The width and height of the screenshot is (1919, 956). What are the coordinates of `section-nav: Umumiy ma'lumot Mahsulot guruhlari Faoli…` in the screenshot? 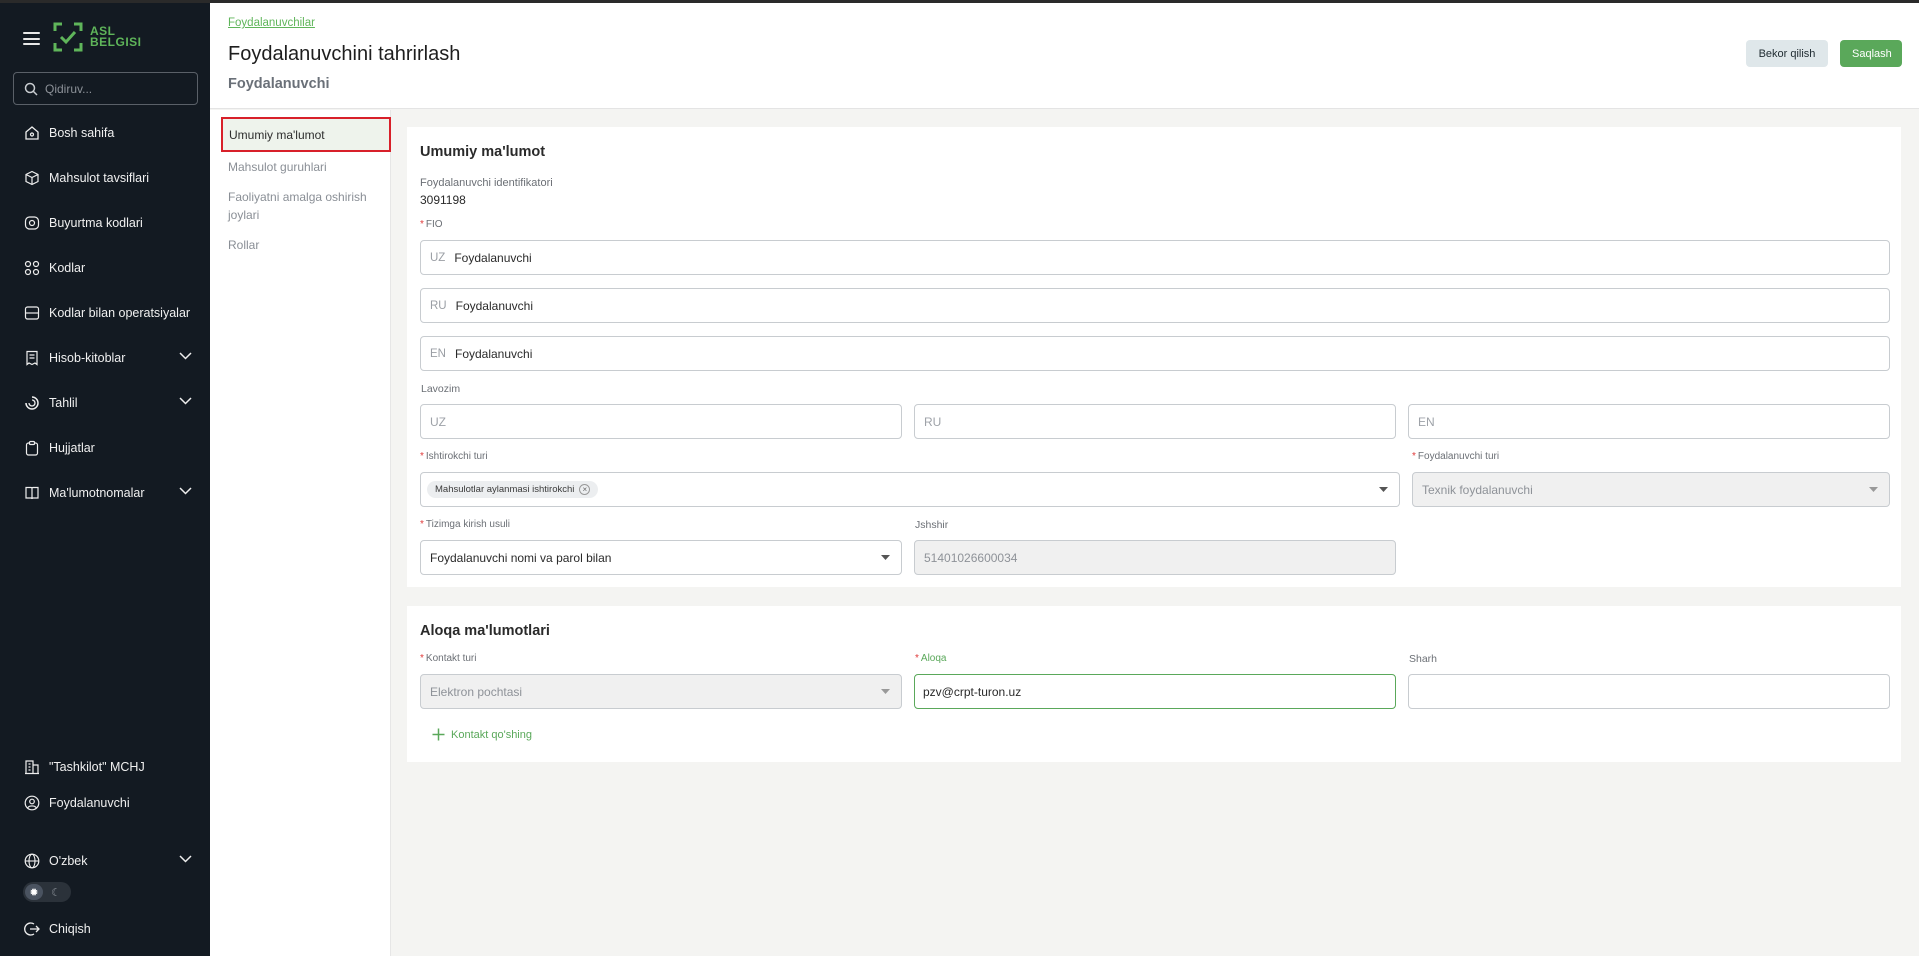 It's located at (300, 533).